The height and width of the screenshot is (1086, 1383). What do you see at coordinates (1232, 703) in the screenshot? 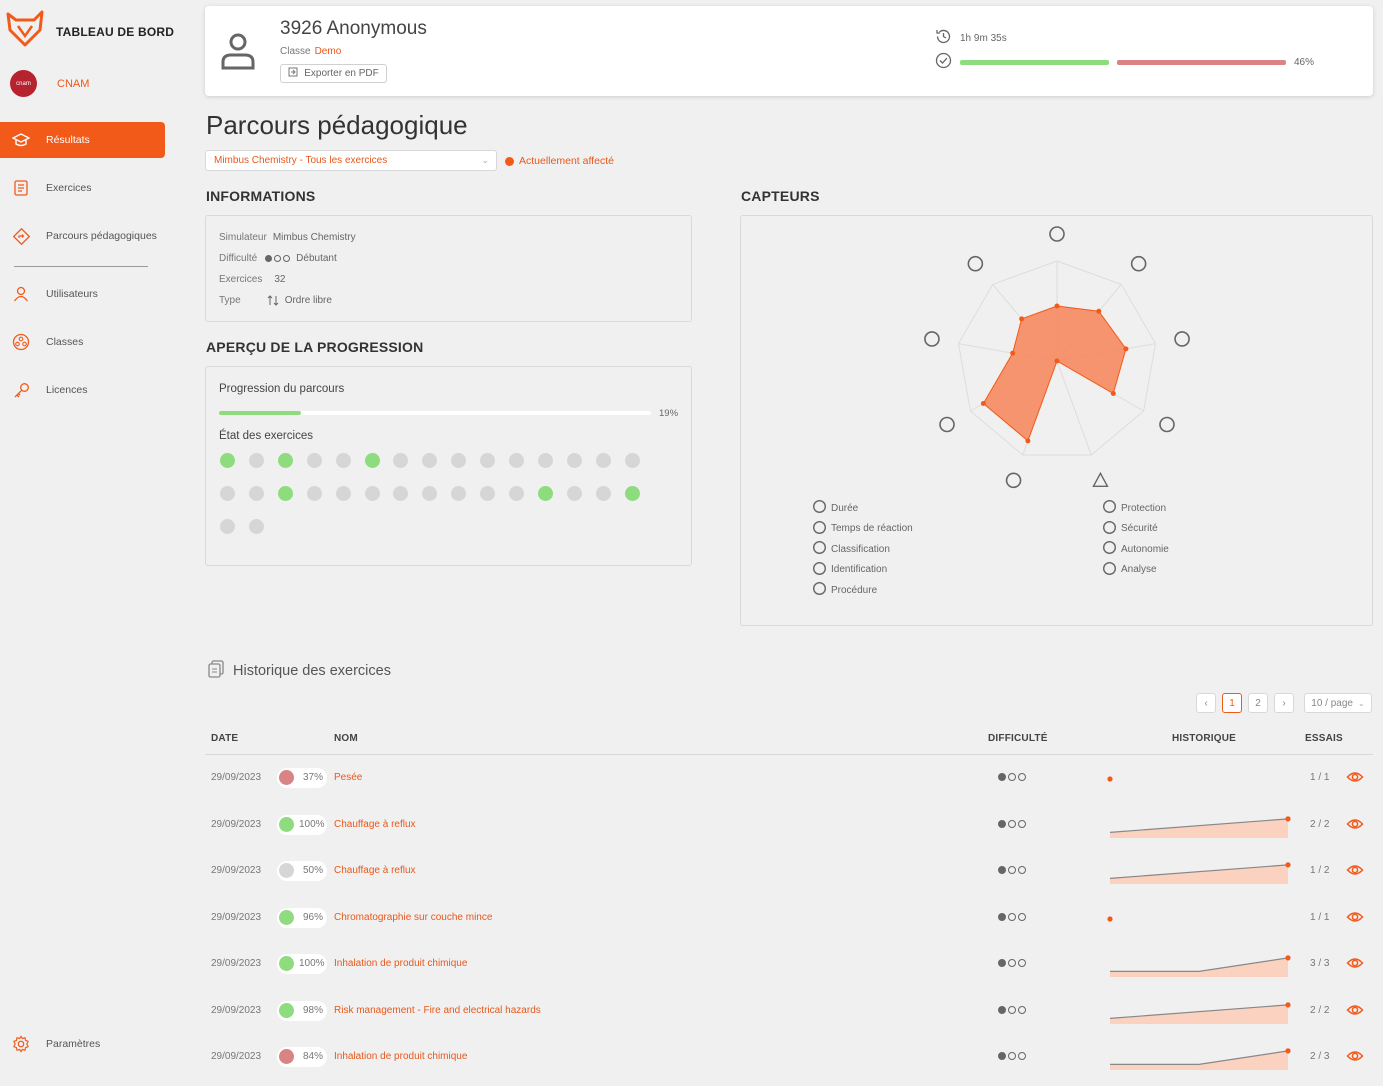
I see `pagination-page-1: 1` at bounding box center [1232, 703].